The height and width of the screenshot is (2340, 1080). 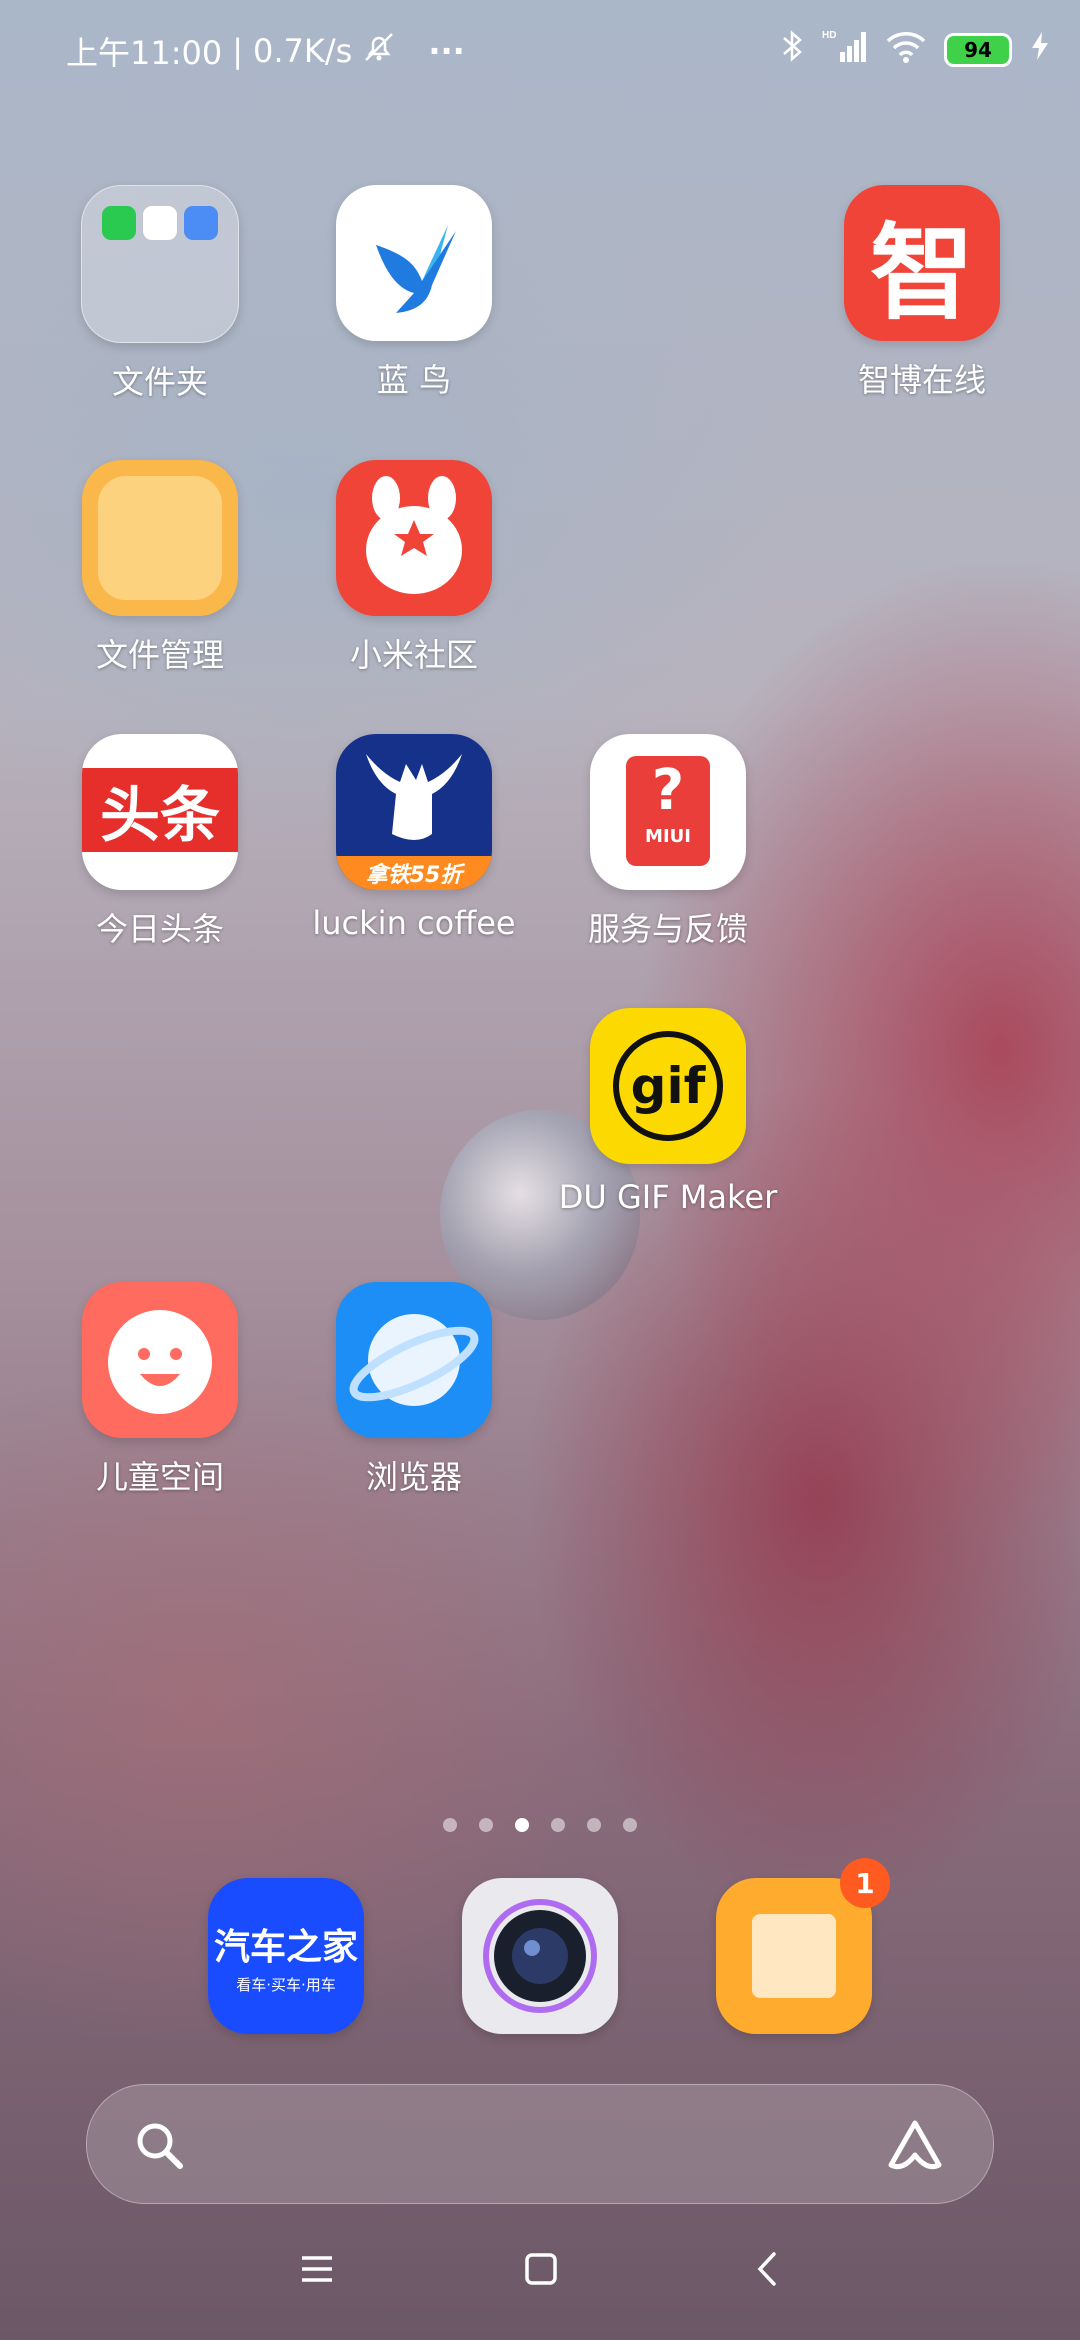 I want to click on zhibo-icon: 智, so click(x=922, y=263).